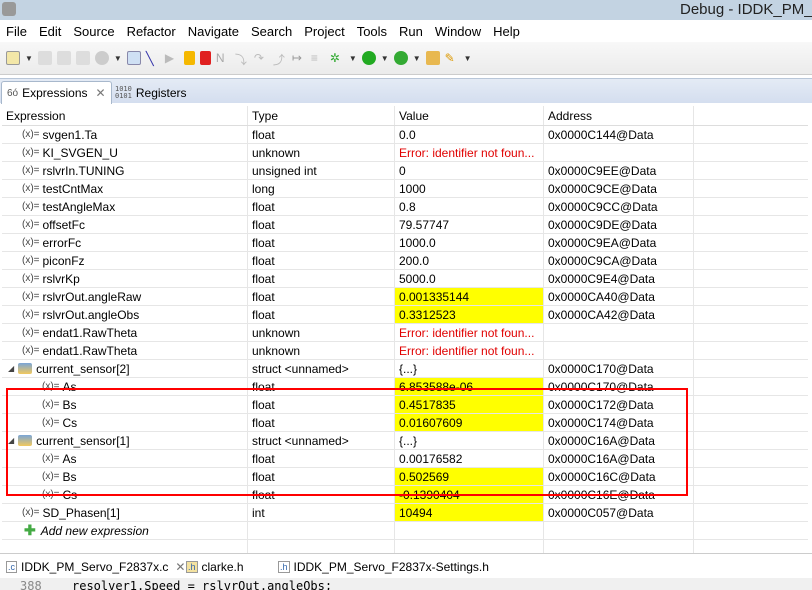 This screenshot has width=812, height=590. Describe the element at coordinates (469, 458) in the screenshot. I see `cell-value: 0.00176582` at that location.